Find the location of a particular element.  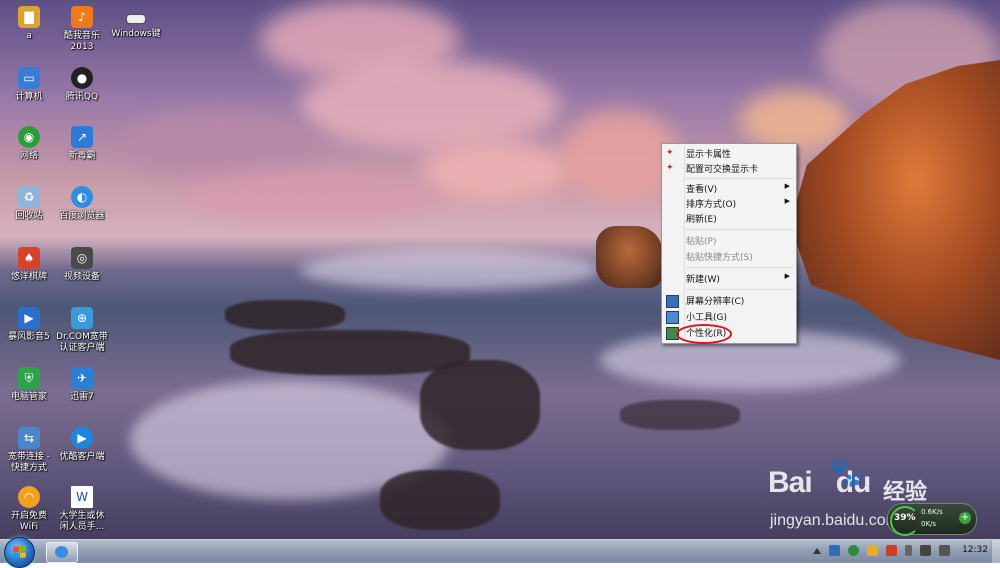

menu-item-new: 新建(W) ▶ is located at coordinates (729, 278).